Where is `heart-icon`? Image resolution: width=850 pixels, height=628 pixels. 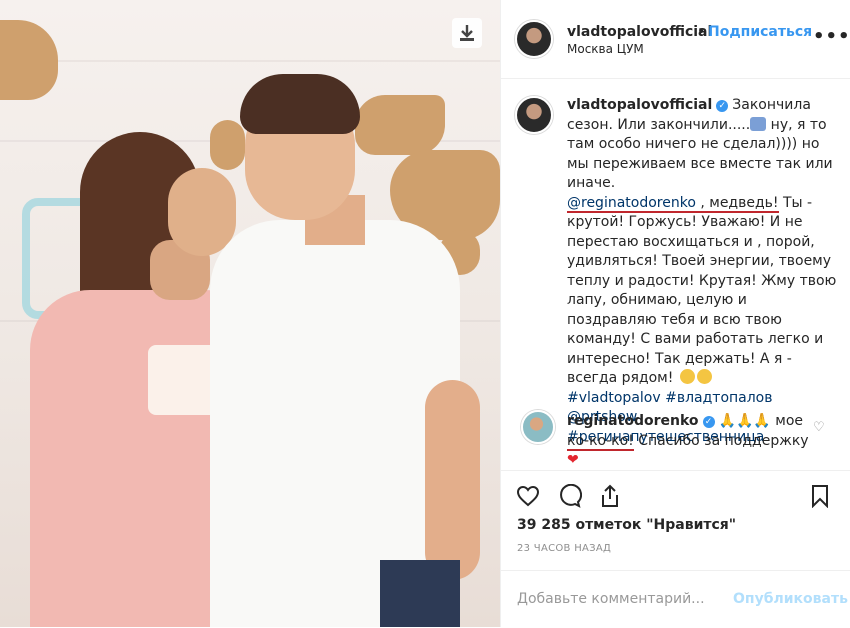 heart-icon is located at coordinates (528, 496).